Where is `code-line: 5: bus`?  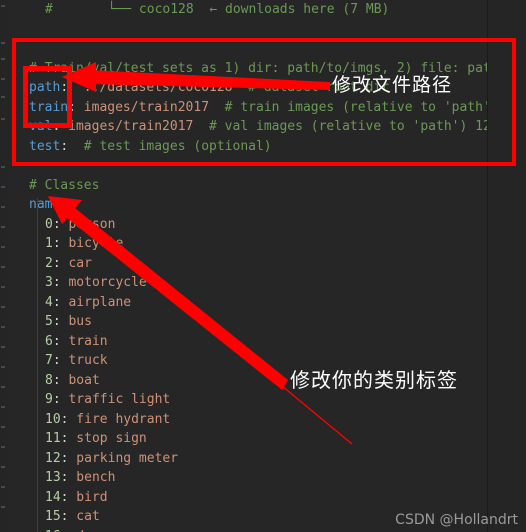
code-line: 5: bus is located at coordinates (248, 322).